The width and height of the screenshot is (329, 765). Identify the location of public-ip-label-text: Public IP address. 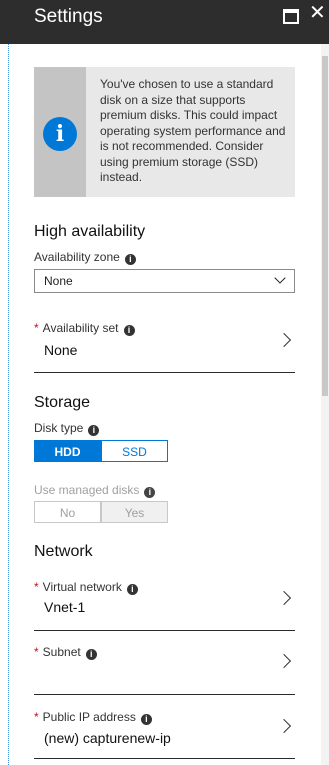
(89, 717).